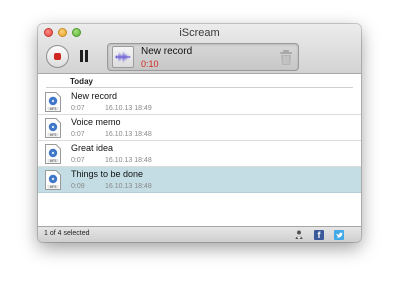  What do you see at coordinates (96, 122) in the screenshot?
I see `record-name: Voice memo` at bounding box center [96, 122].